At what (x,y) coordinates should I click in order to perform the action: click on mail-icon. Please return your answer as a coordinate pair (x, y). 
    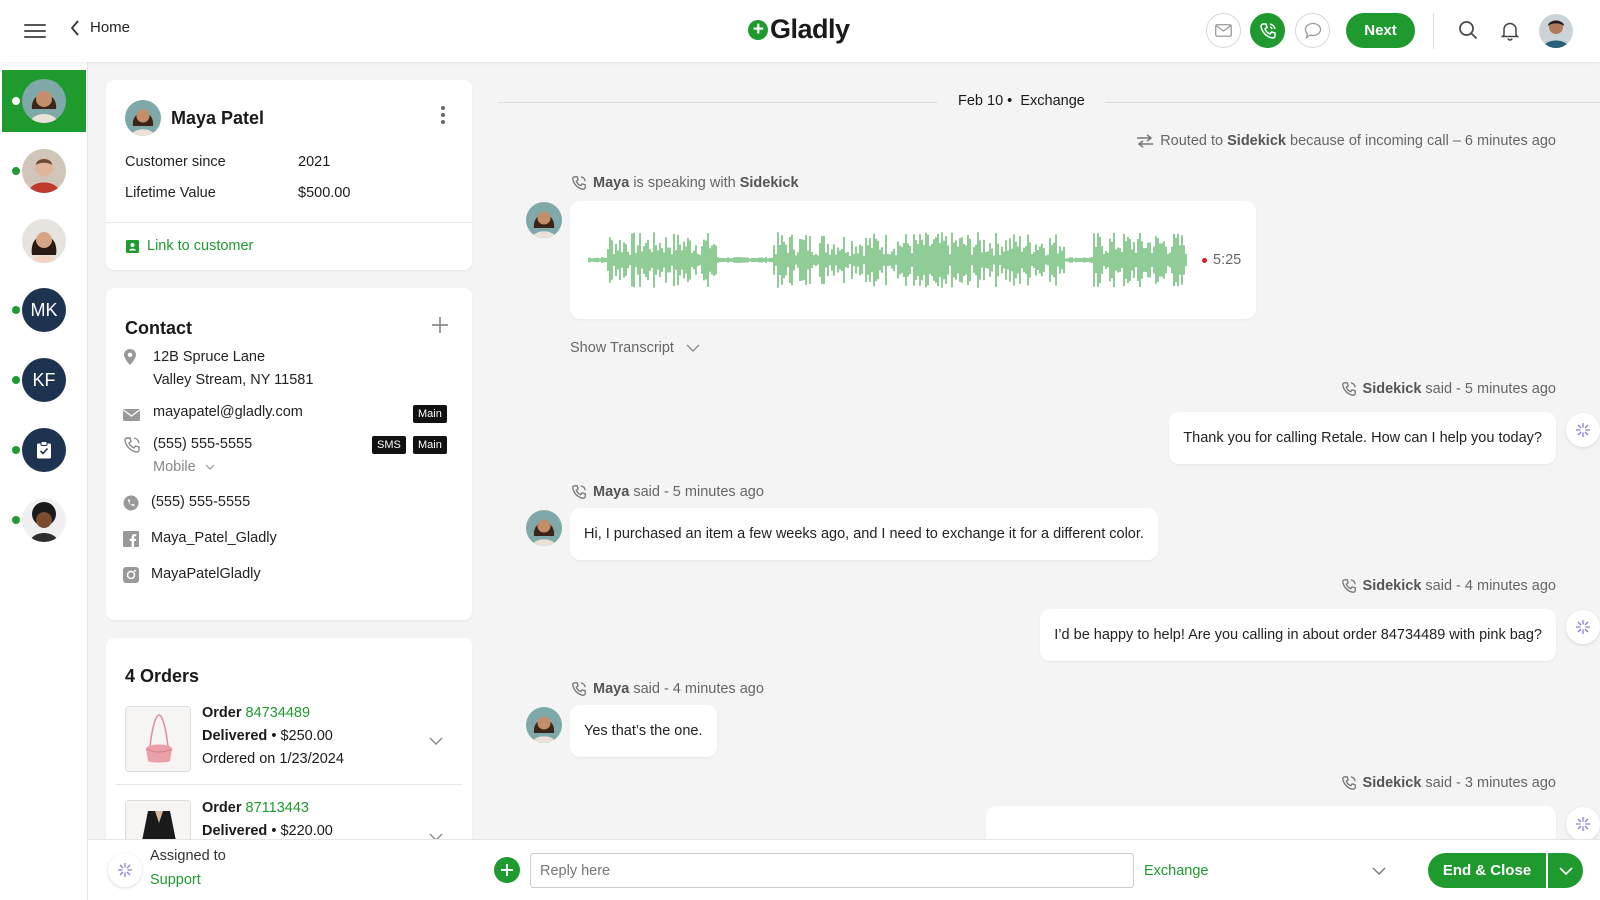
    Looking at the image, I should click on (1223, 30).